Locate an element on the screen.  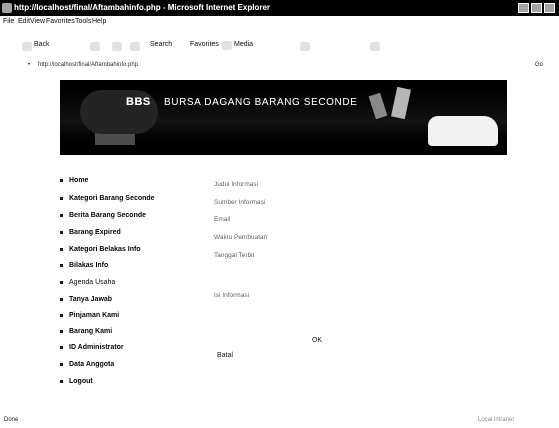
toolbar: Back Search Favorites Media is located at coordinates (279, 43).